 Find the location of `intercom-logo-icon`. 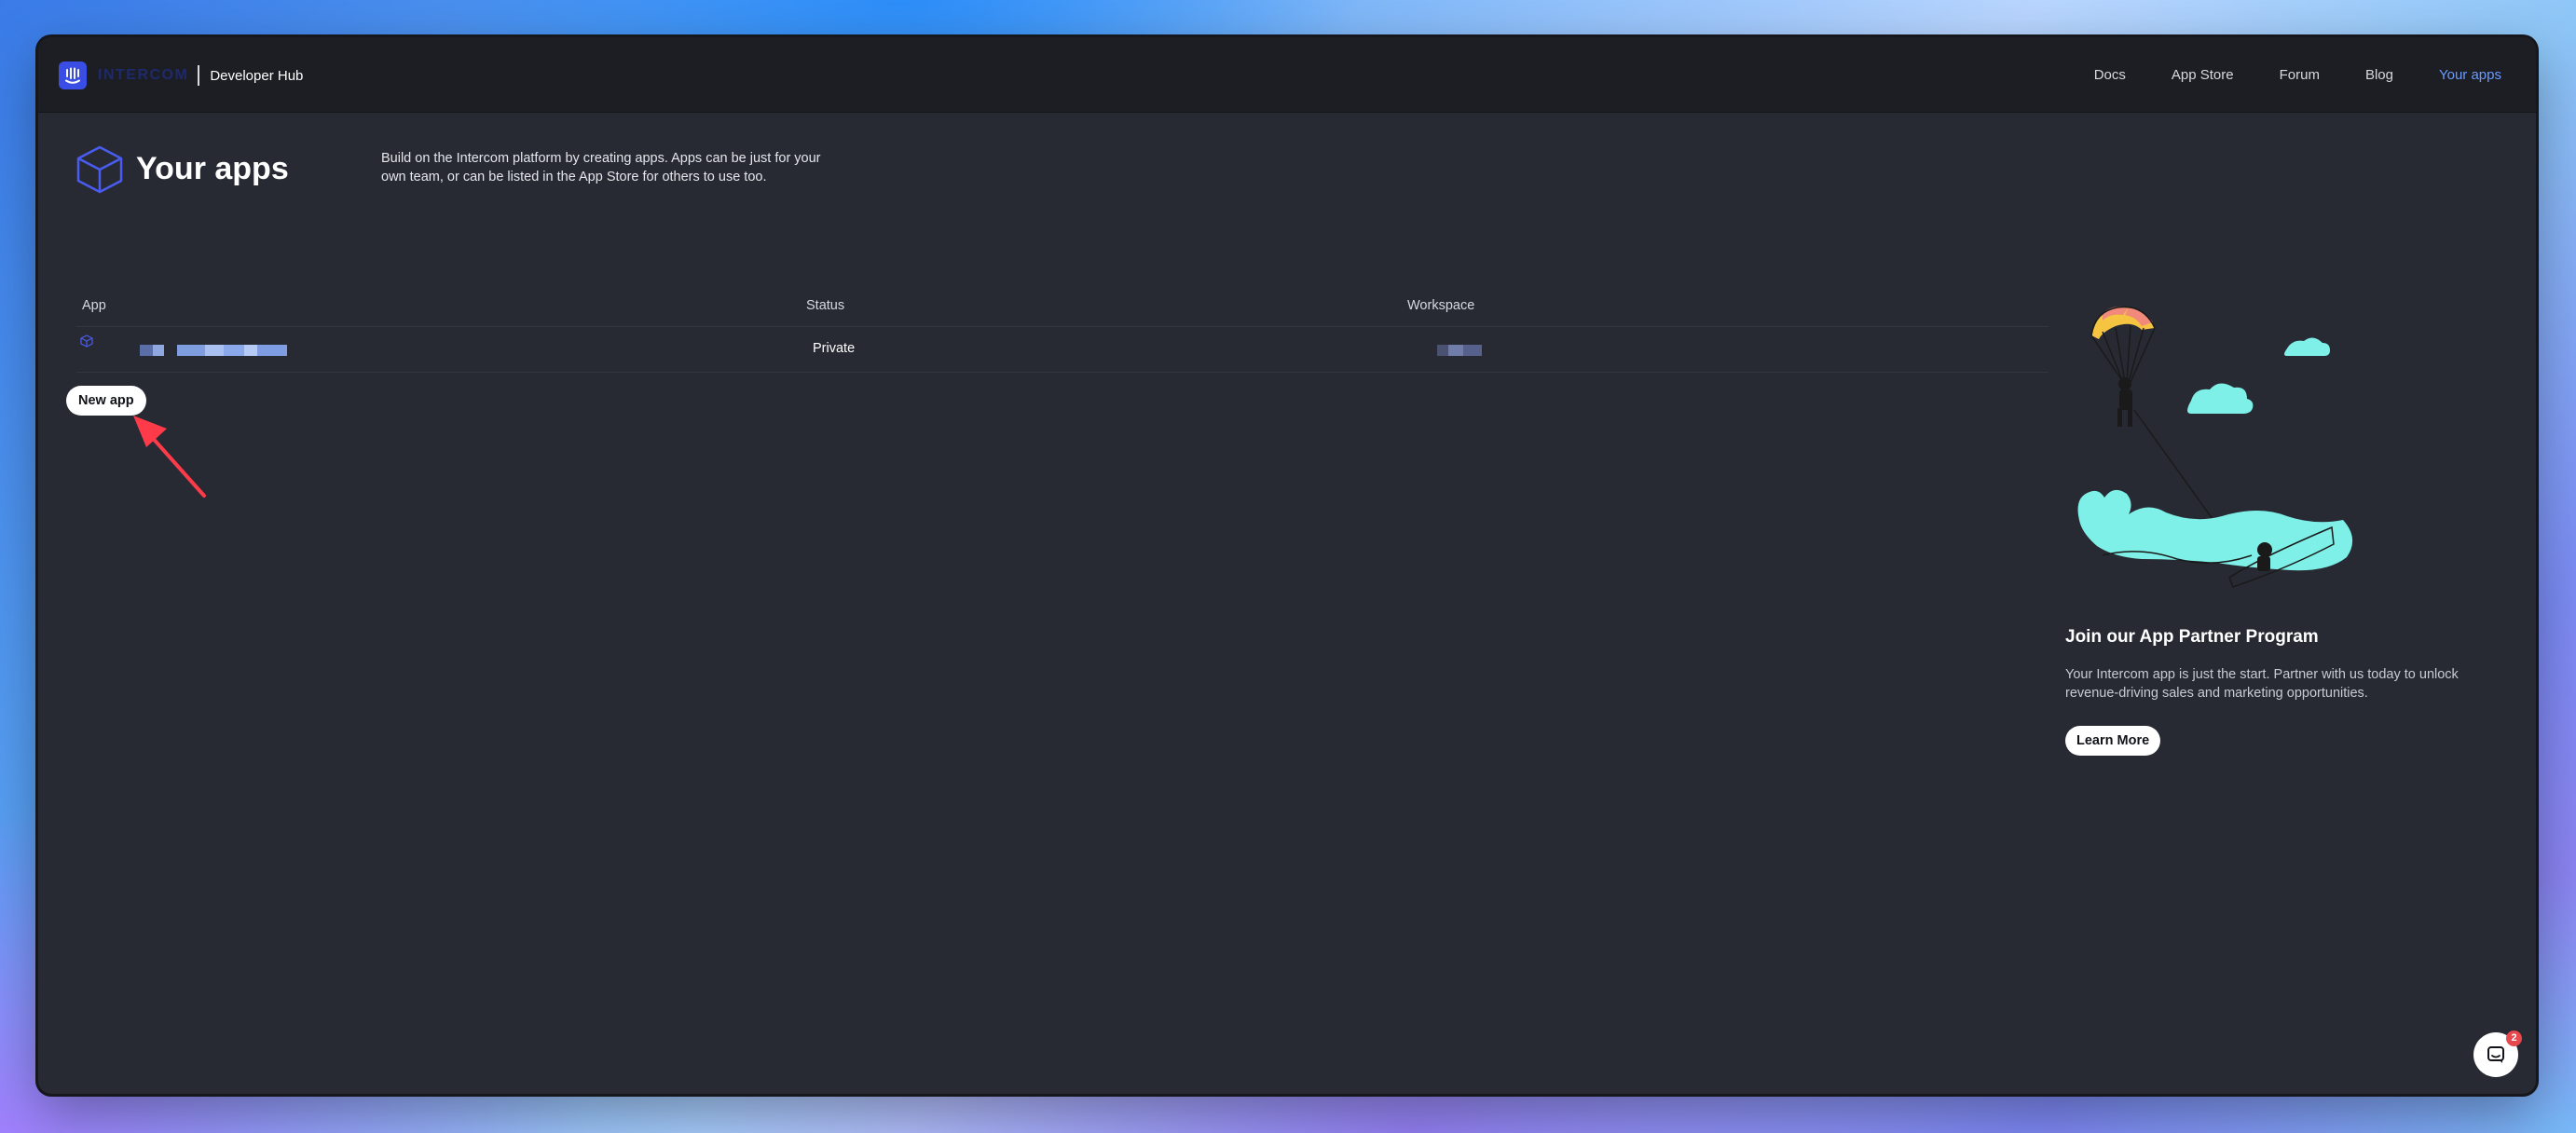

intercom-logo-icon is located at coordinates (73, 75).